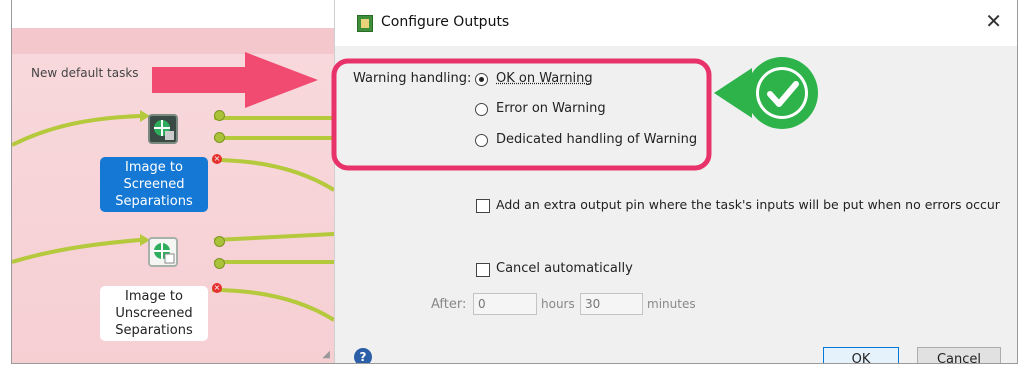  I want to click on highlight-frame, so click(521, 114).